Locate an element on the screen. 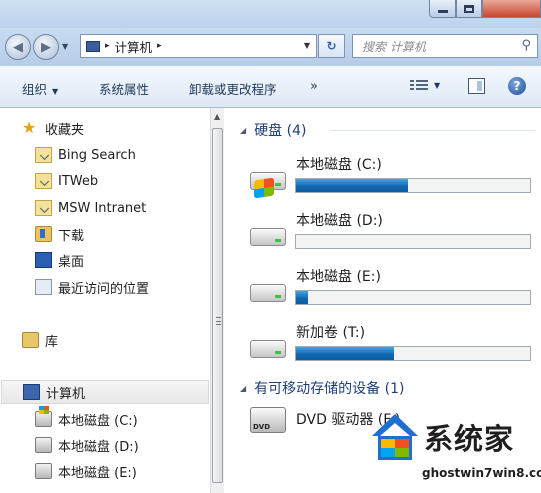 The height and width of the screenshot is (493, 541). forward-button: ▶ is located at coordinates (46, 47).